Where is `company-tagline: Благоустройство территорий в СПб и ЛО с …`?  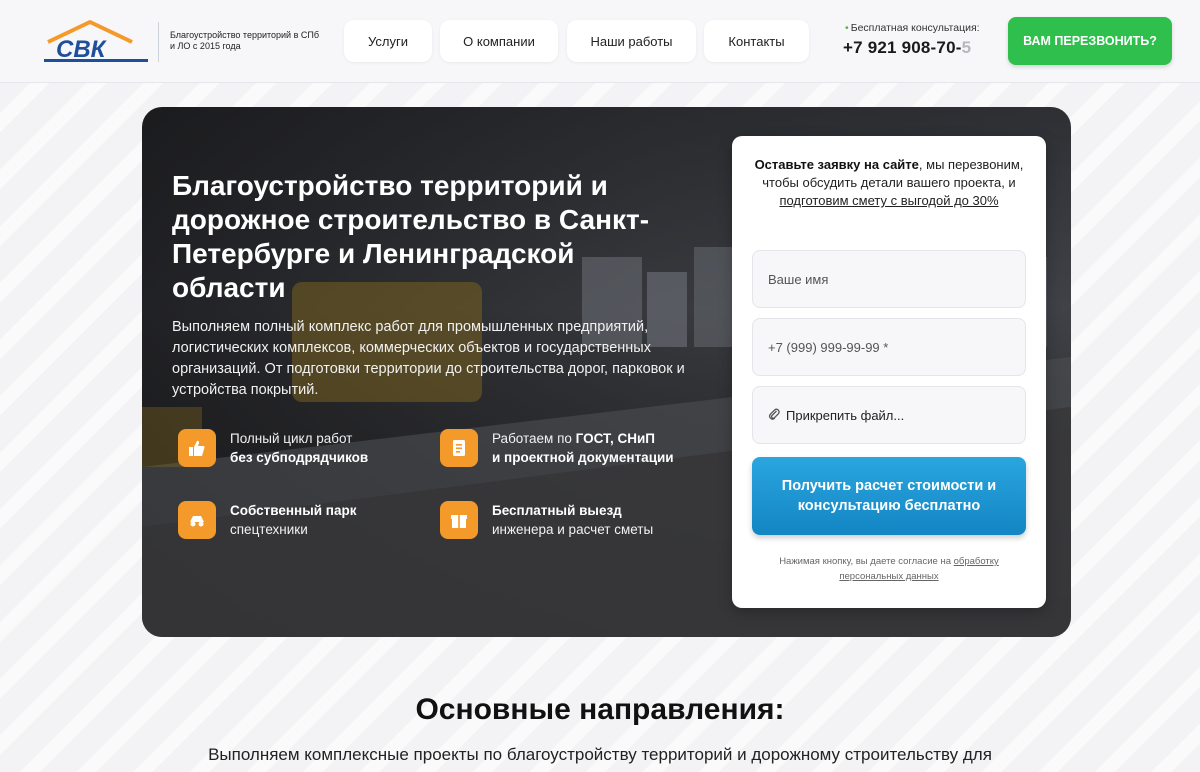 company-tagline: Благоустройство территорий в СПб и ЛО с … is located at coordinates (244, 40).